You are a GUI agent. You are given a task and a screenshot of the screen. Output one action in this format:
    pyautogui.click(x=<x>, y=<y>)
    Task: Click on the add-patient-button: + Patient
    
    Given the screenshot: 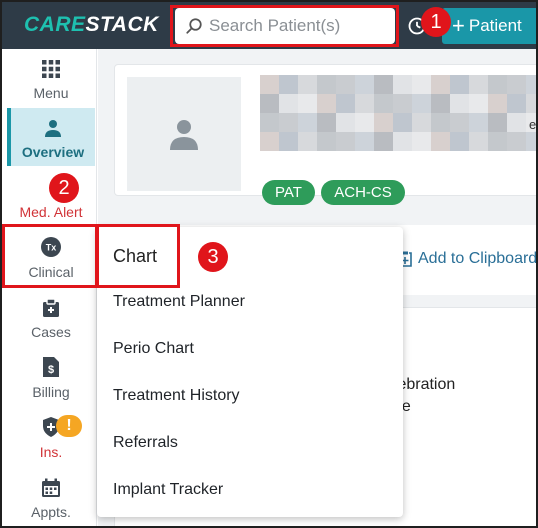 What is the action you would take?
    pyautogui.click(x=489, y=26)
    